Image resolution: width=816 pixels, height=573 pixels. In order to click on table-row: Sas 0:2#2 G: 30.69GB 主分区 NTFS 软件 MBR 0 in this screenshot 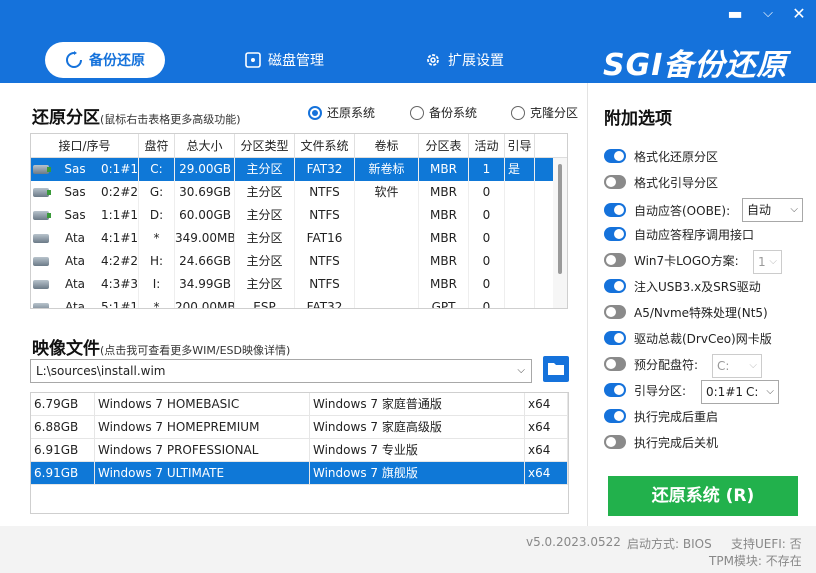, I will do `click(299, 192)`.